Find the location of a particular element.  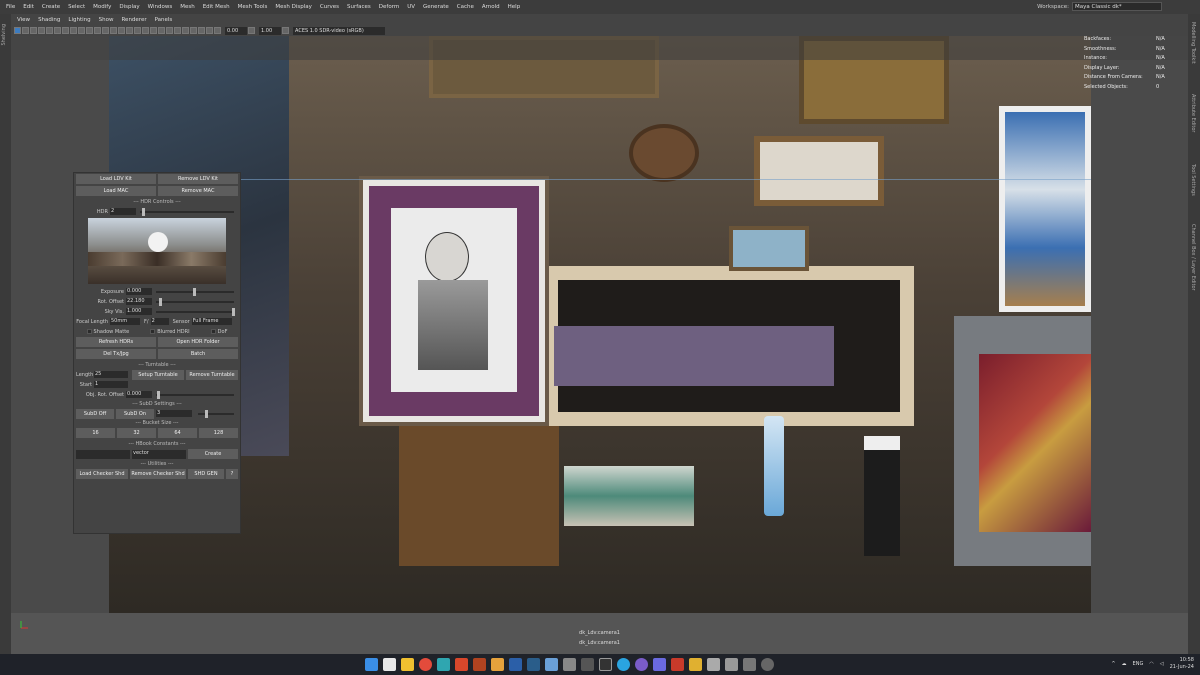

blurred-hdri-checkbox-box is located at coordinates (153, 331).